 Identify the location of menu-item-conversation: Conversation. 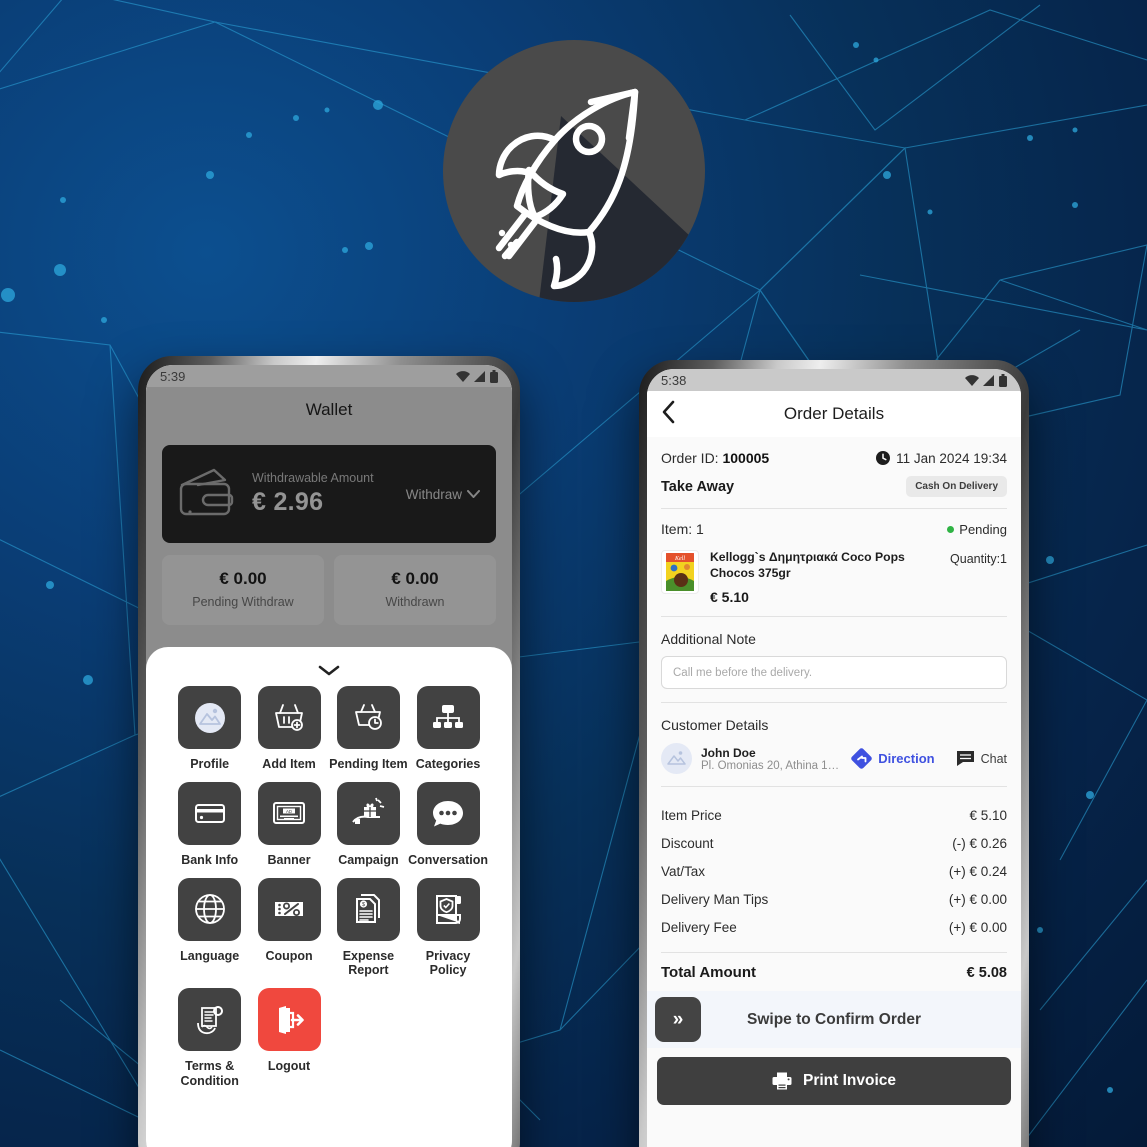
(448, 824).